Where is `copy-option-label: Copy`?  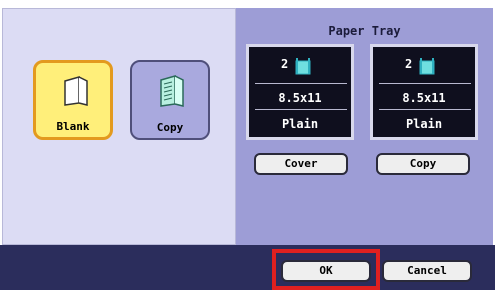 copy-option-label: Copy is located at coordinates (170, 127).